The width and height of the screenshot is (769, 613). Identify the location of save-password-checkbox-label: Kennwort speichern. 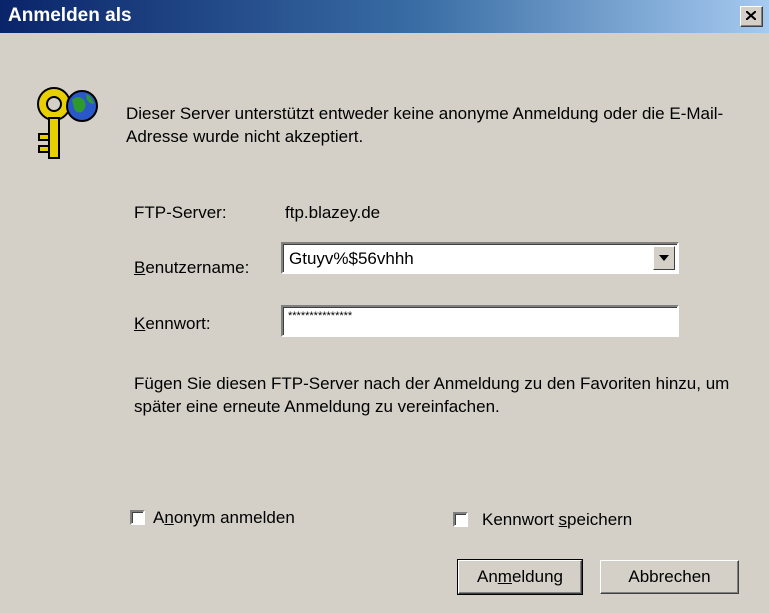
(557, 520).